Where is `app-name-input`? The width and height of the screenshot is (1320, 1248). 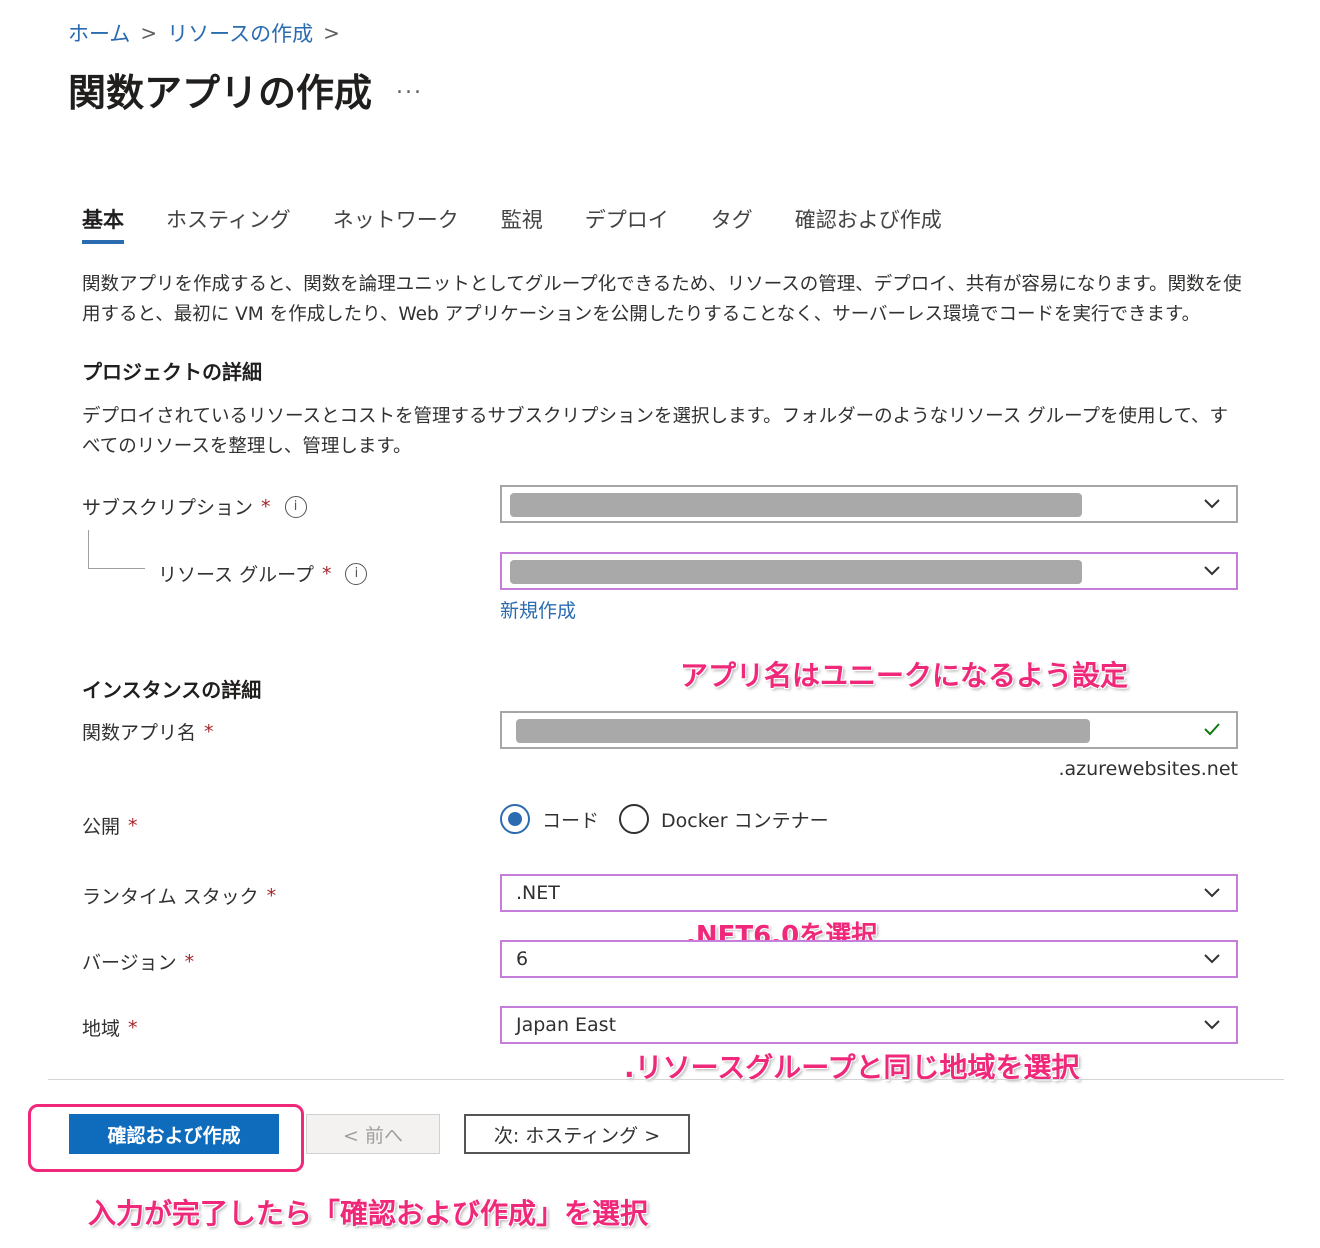
app-name-input is located at coordinates (869, 730).